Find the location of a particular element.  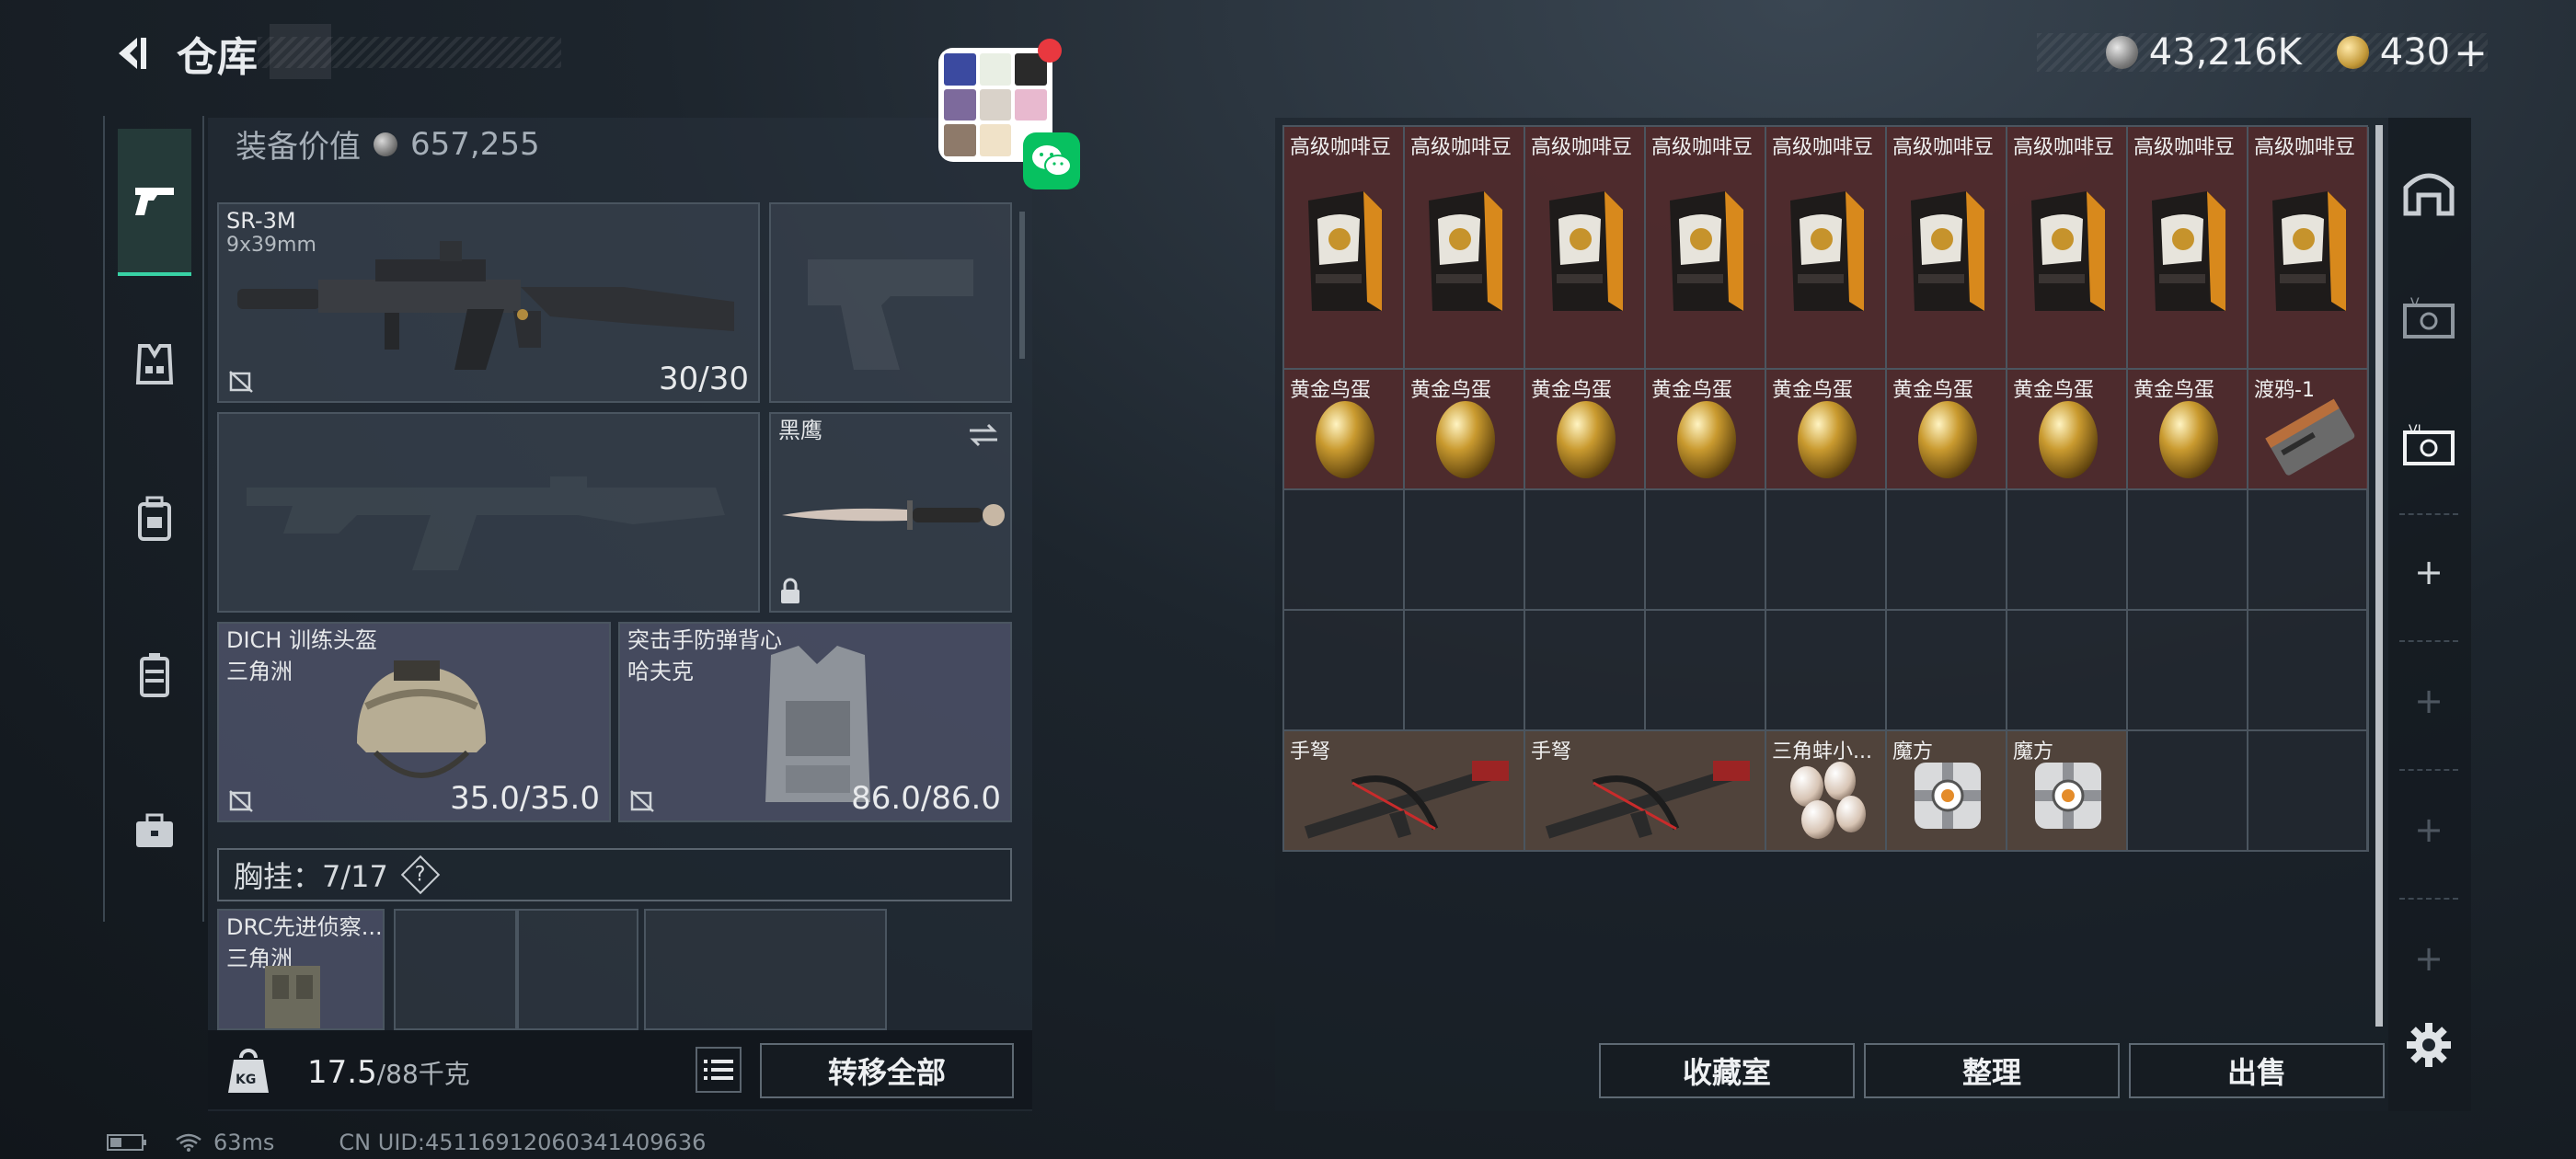

add-currency-button: + is located at coordinates (2471, 52).